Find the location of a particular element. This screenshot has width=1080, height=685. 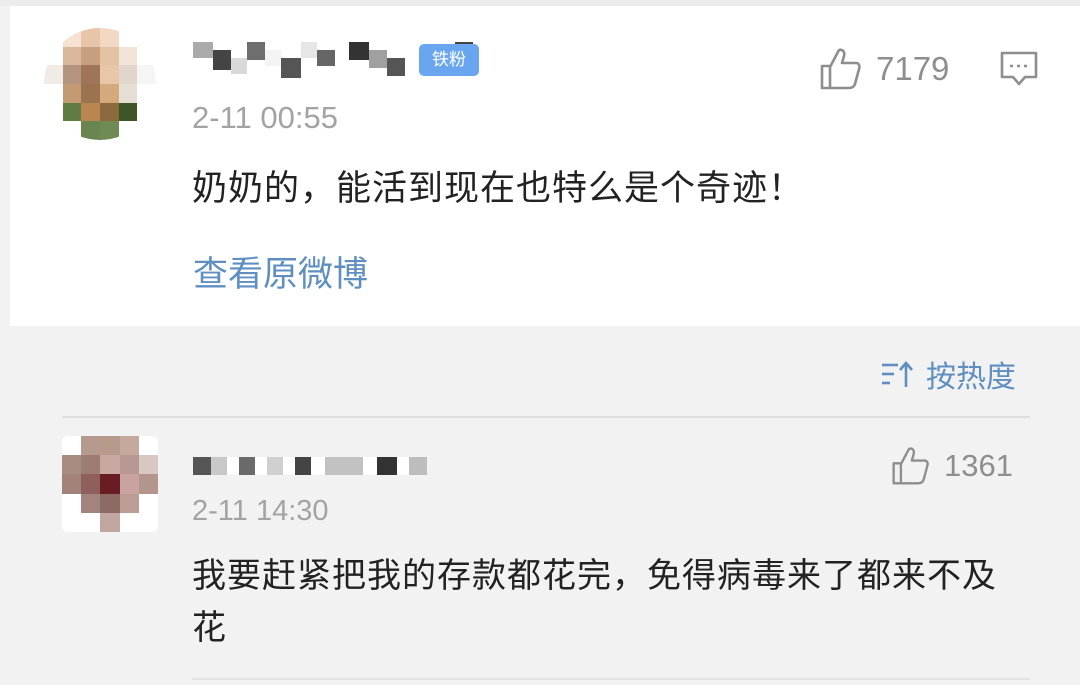

main-comment-time: 2-11 00:55 is located at coordinates (265, 117).